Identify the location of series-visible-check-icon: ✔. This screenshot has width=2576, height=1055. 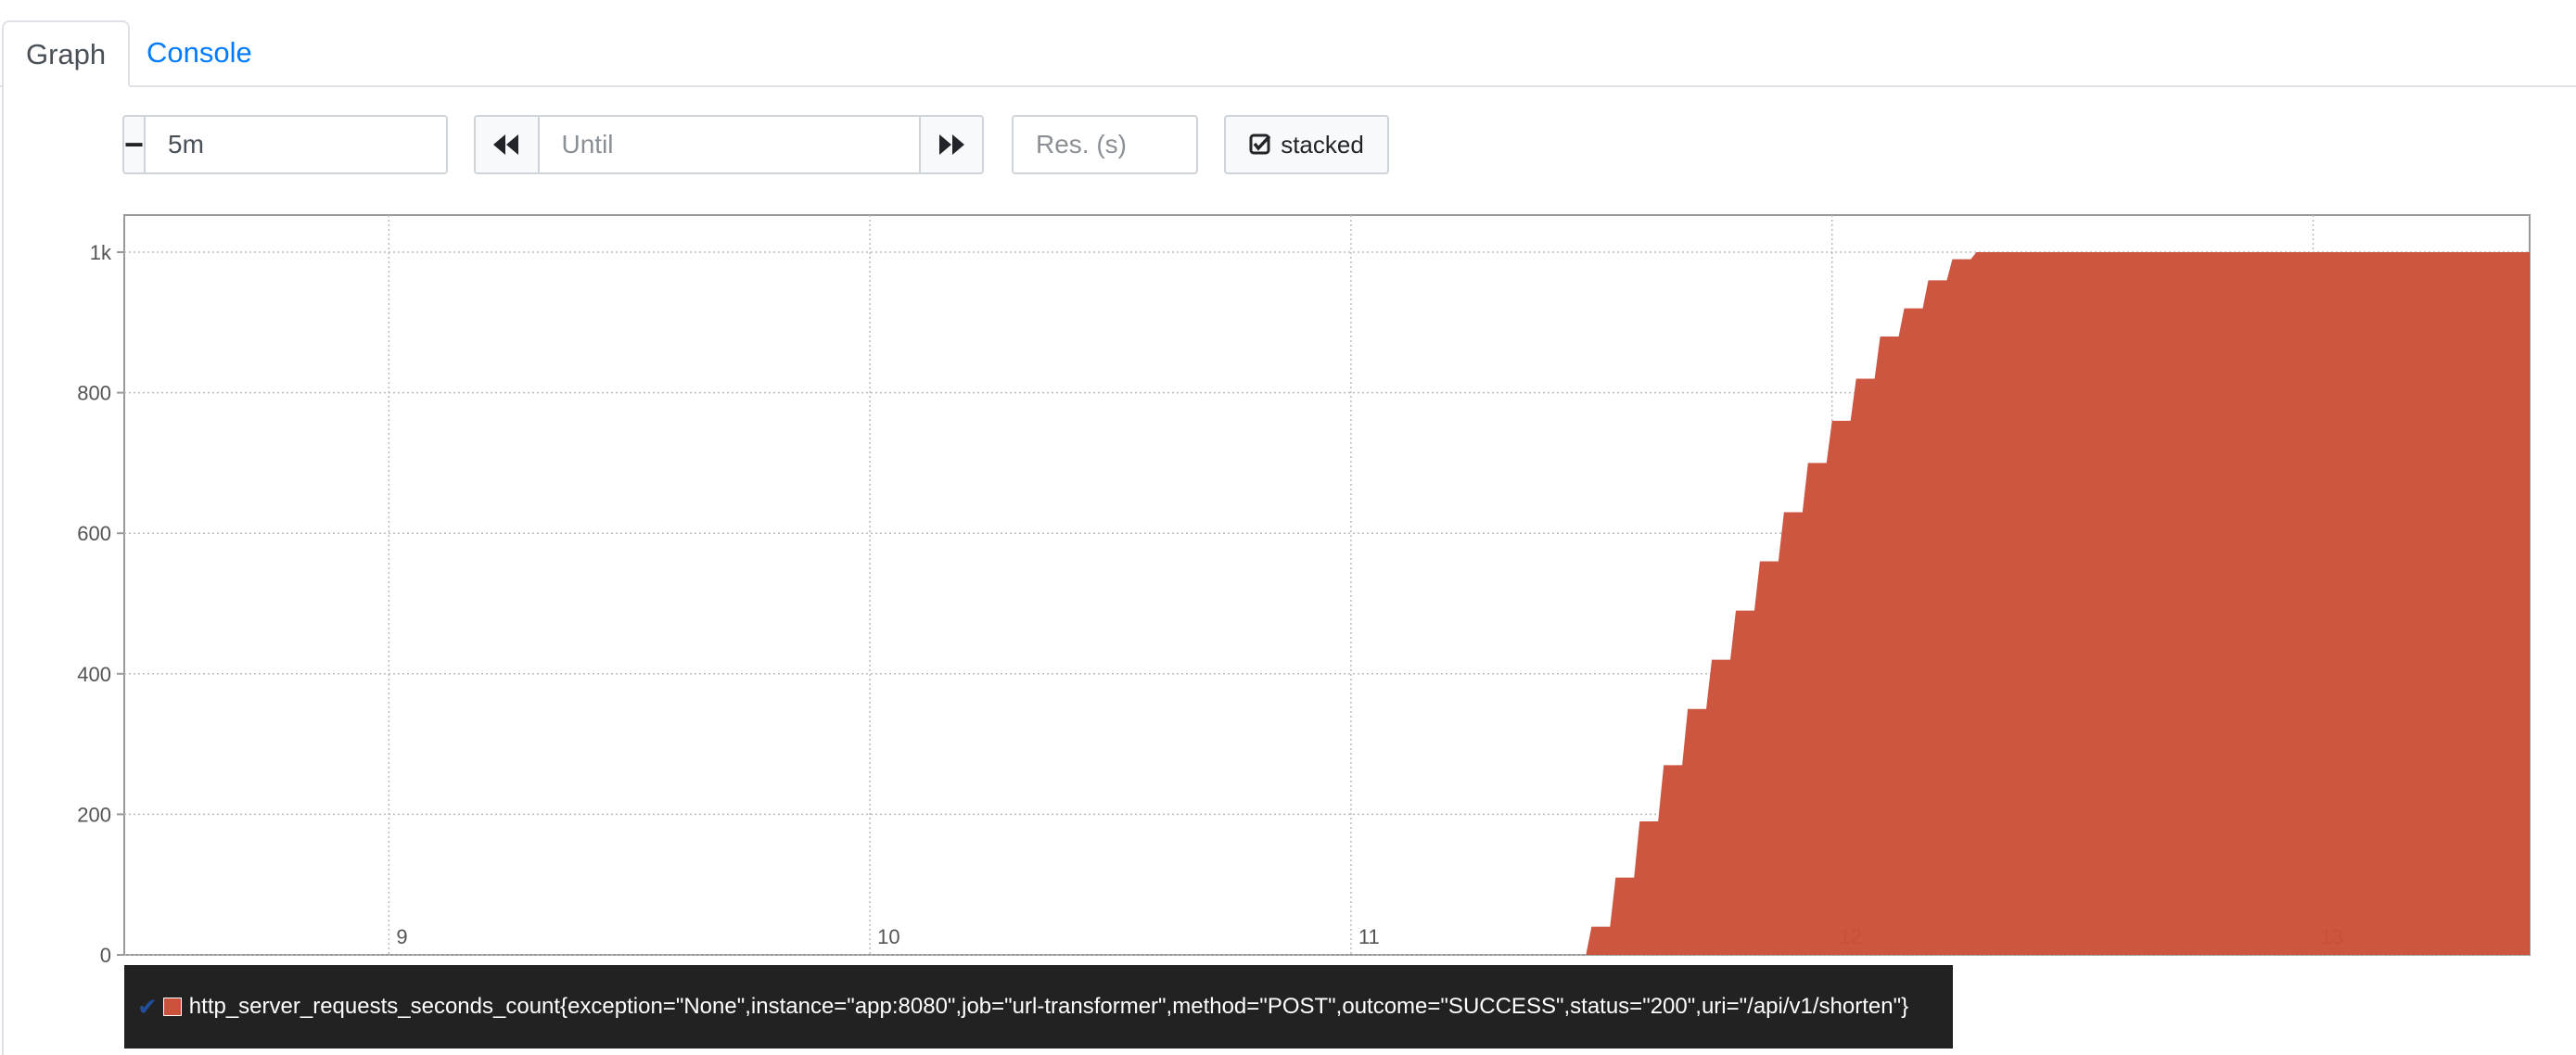
(147, 1008).